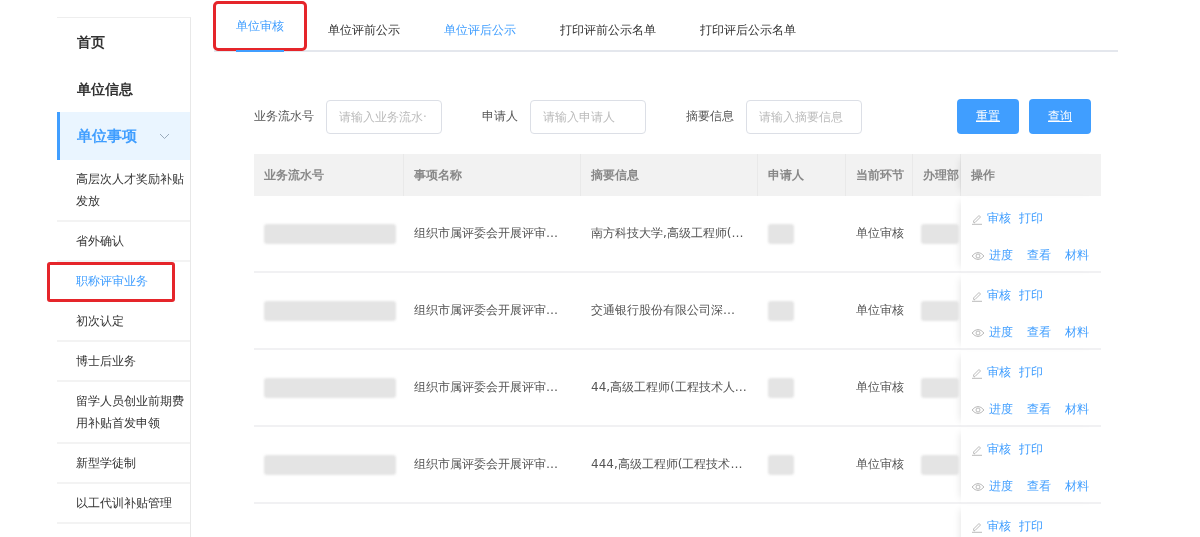 The width and height of the screenshot is (1200, 537). I want to click on column-header: 操作, so click(1031, 175).